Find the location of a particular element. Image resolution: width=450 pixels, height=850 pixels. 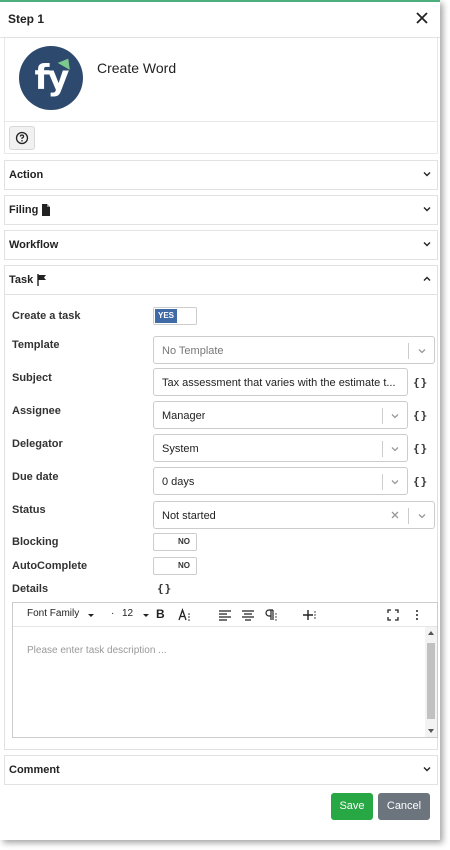

section-action: Action is located at coordinates (221, 175).